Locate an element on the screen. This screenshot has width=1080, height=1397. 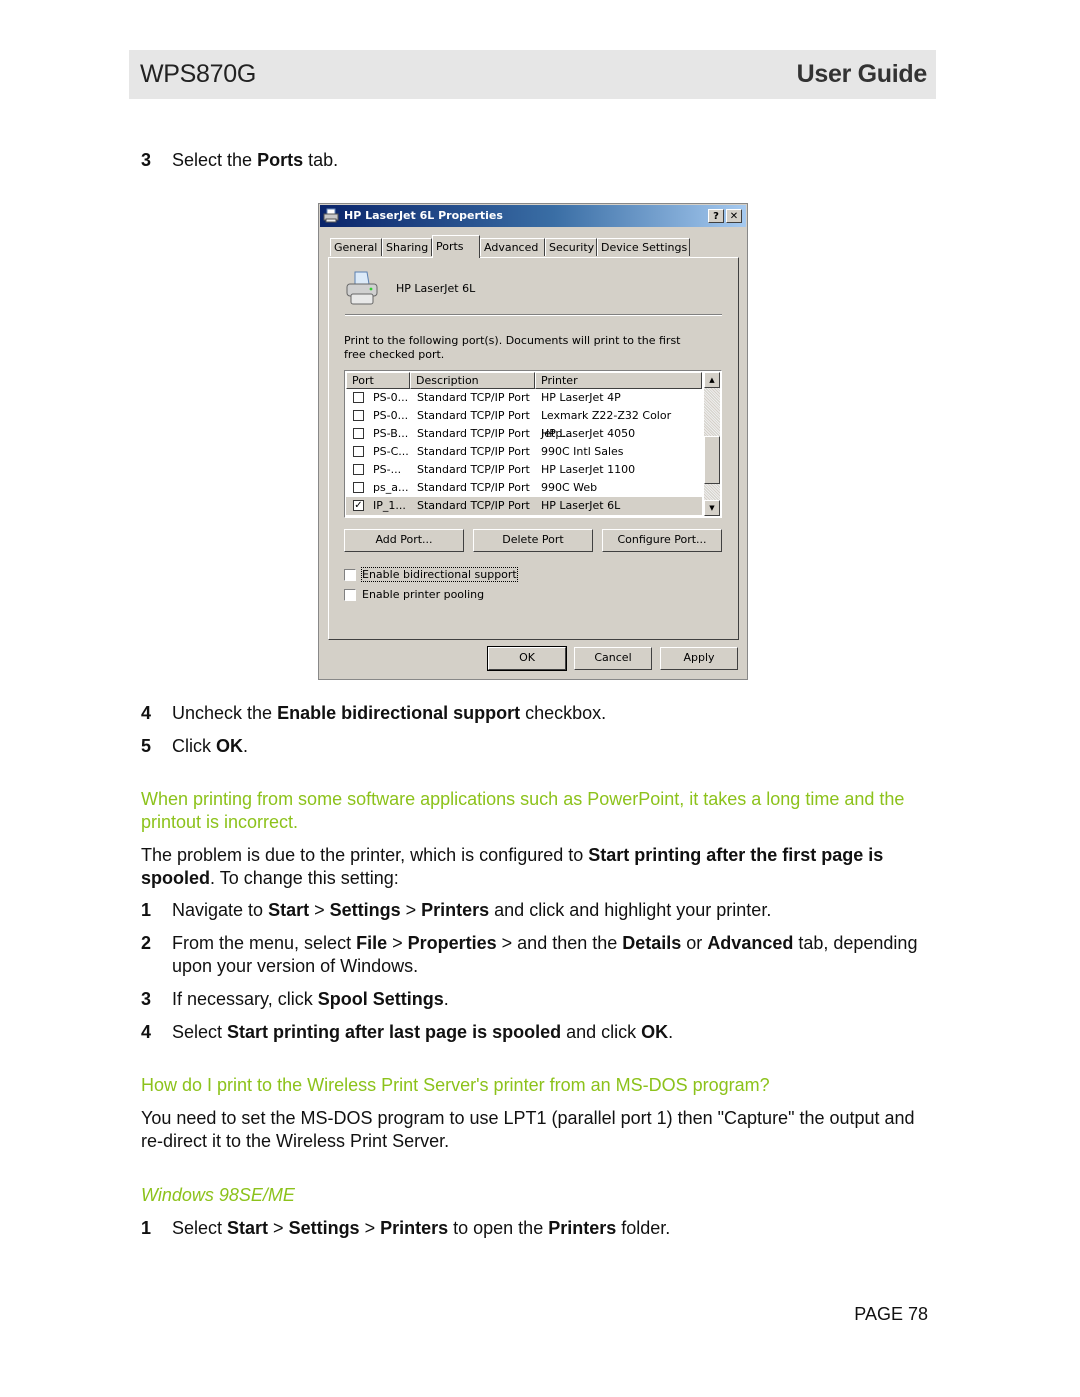
checkbox-label: Enable bidirectional support is located at coordinates (439, 574).